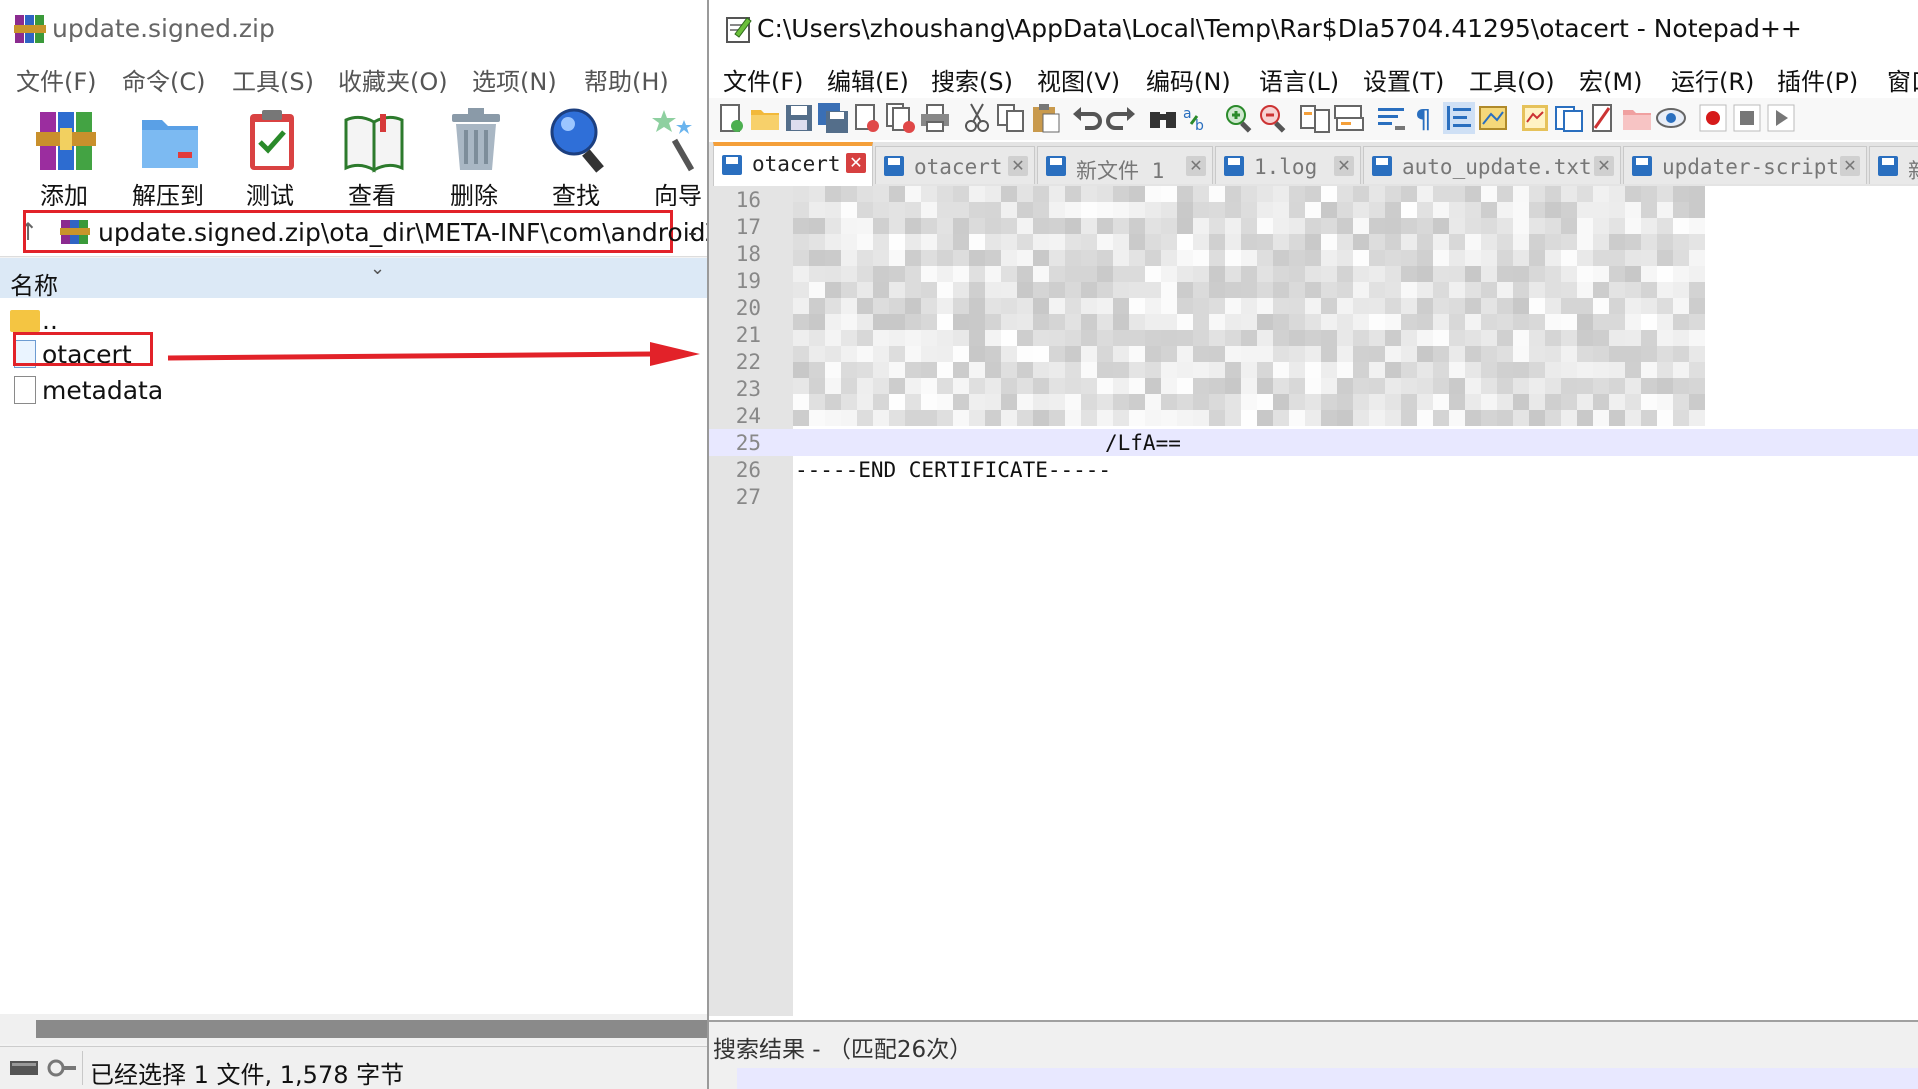  Describe the element at coordinates (972, 79) in the screenshot. I see `np-menu-search: 搜索(S)` at that location.